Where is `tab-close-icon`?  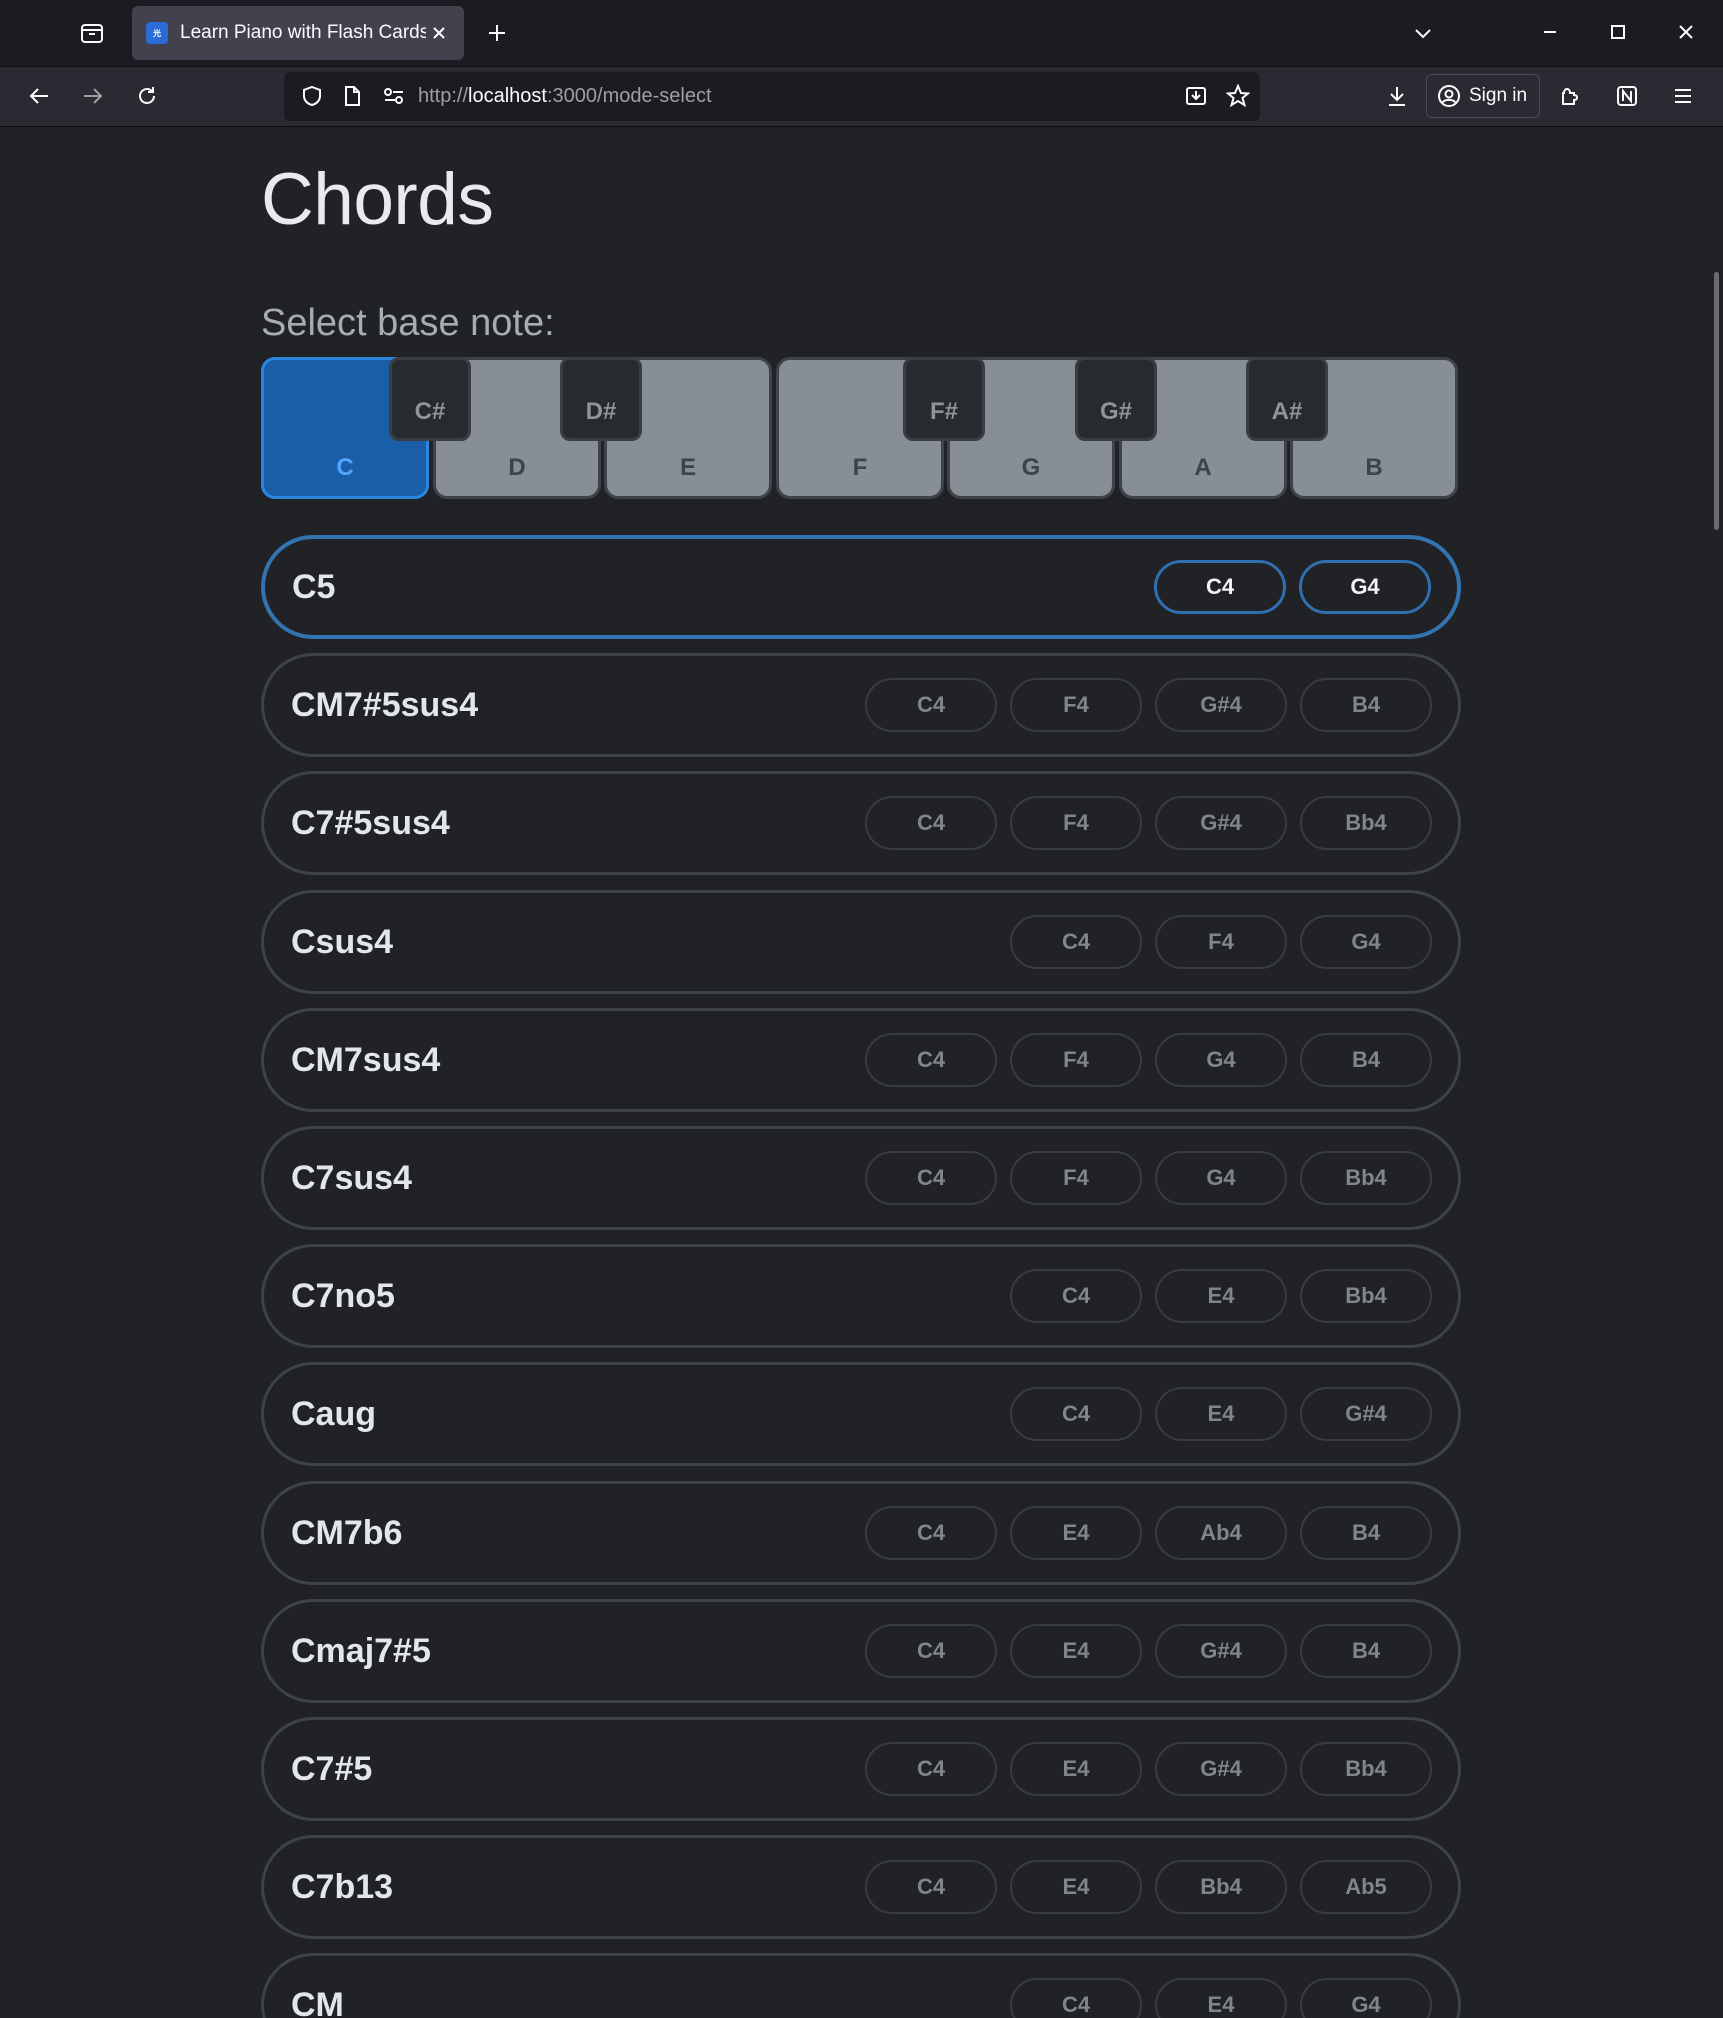 tab-close-icon is located at coordinates (439, 33).